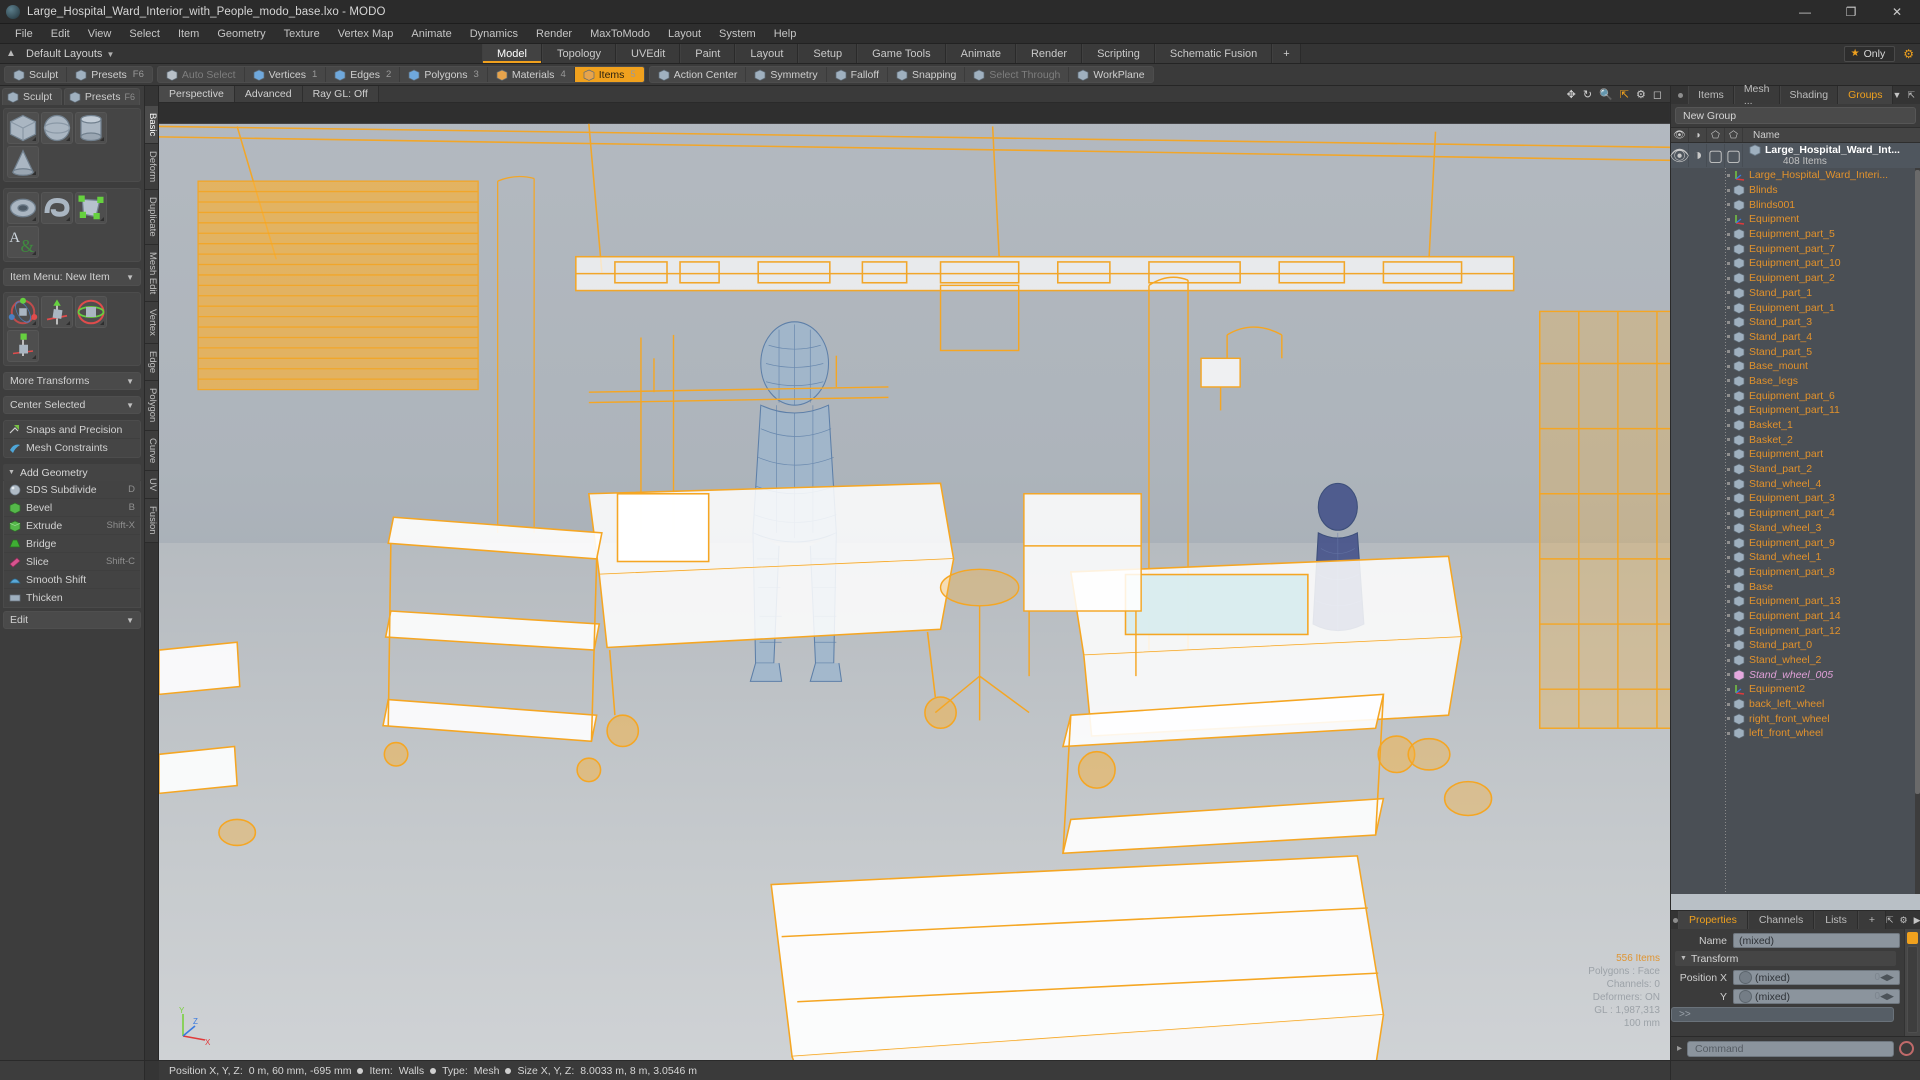  Describe the element at coordinates (1713, 920) in the screenshot. I see `properties-tab-properties: Properties` at that location.